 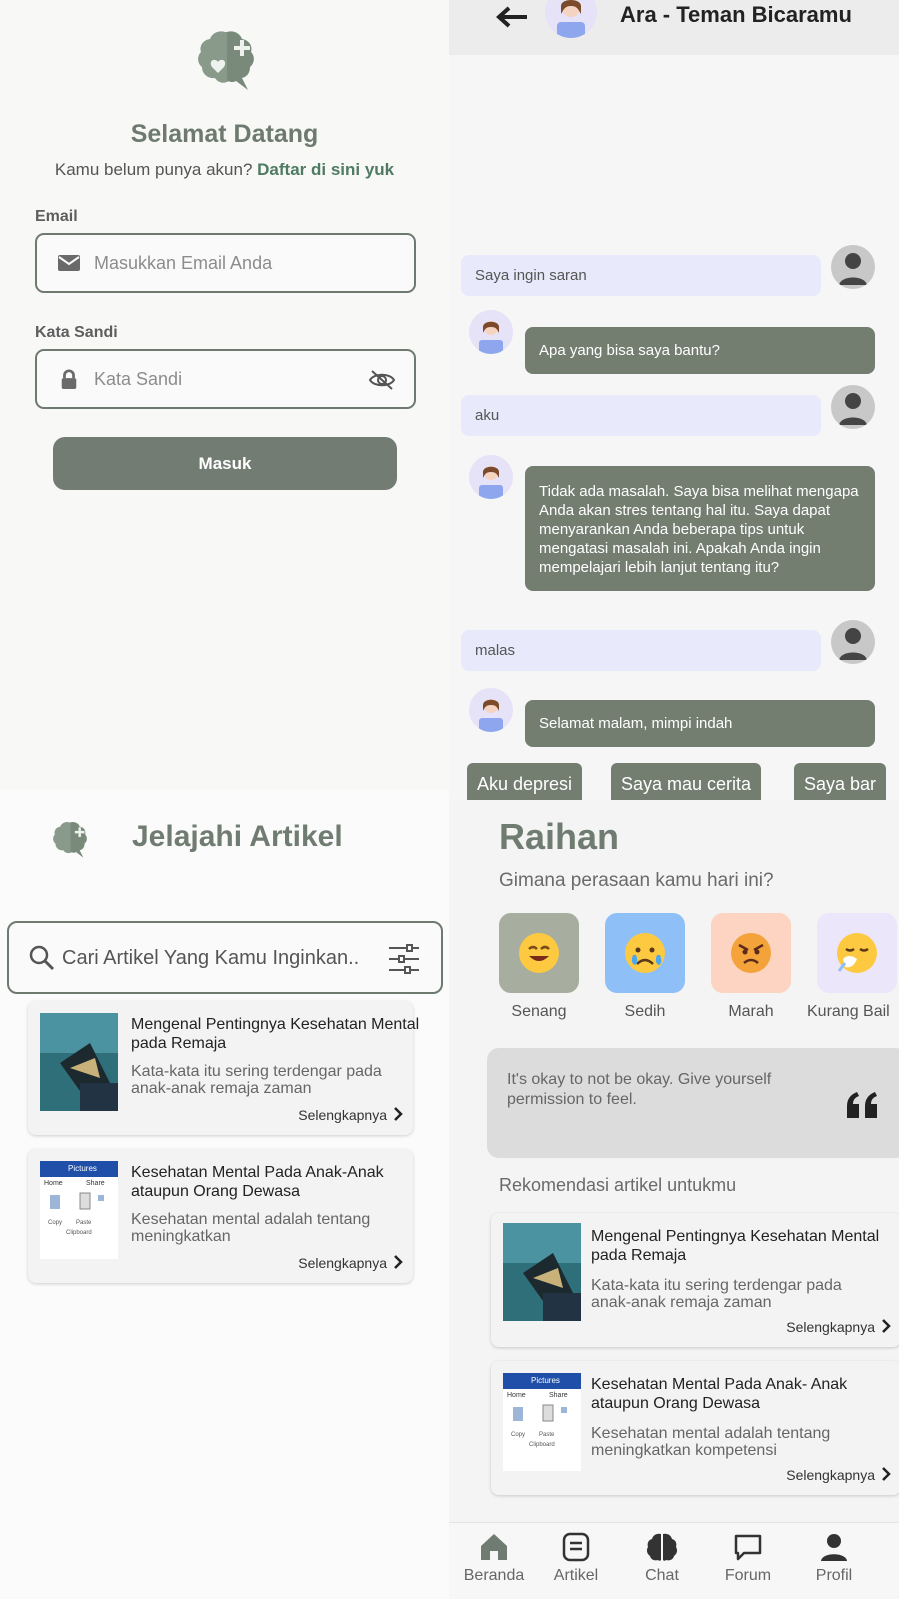 I want to click on angry-face-icon, so click(x=751, y=953).